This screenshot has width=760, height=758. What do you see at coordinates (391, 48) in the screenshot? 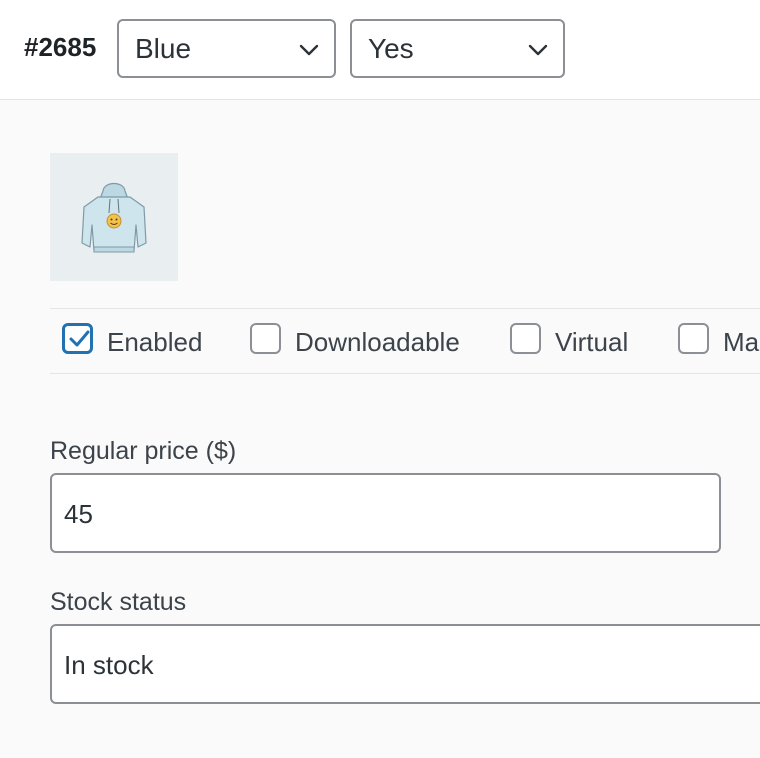
I see `second-attribute-value: Yes` at bounding box center [391, 48].